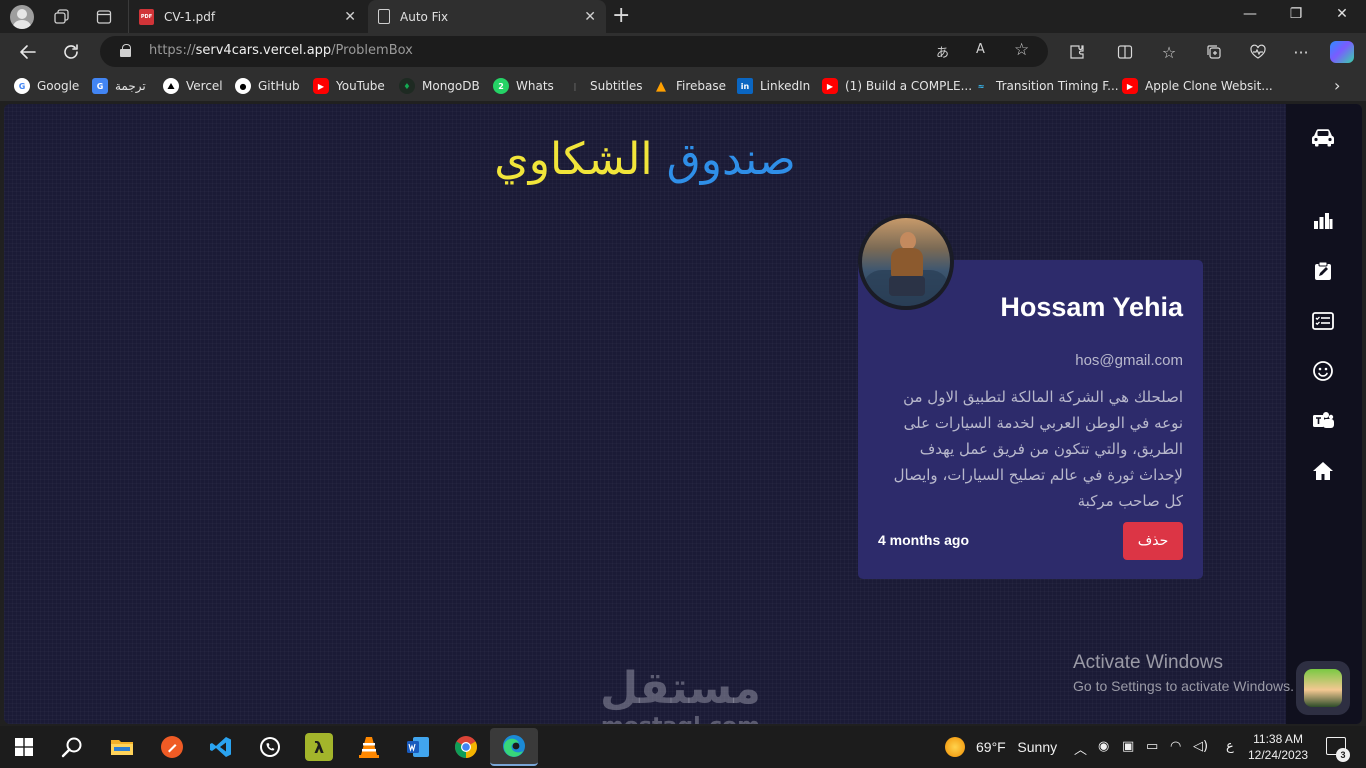 Image resolution: width=1366 pixels, height=768 pixels. I want to click on back-button, so click(28, 52).